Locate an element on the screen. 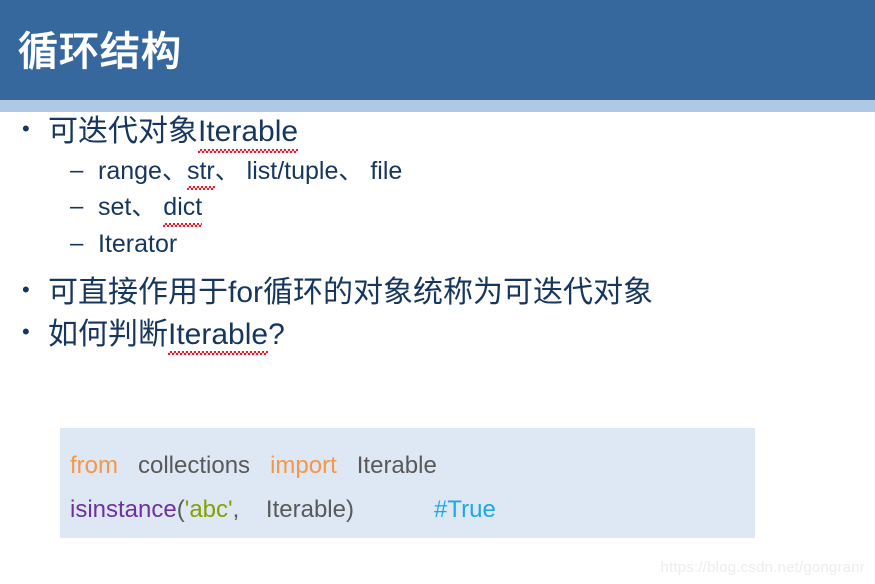 This screenshot has width=875, height=584. code-token-punct: ( is located at coordinates (180, 509).